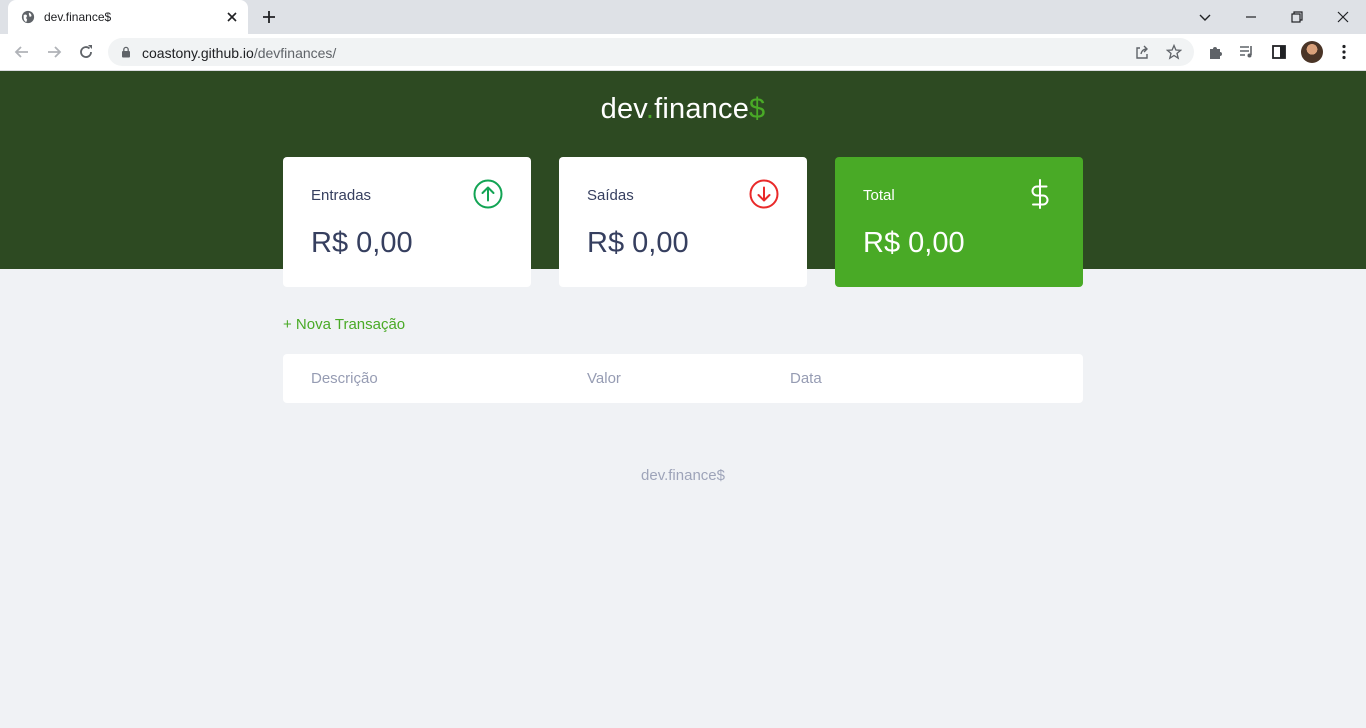  I want to click on url-text: coastony.github.io/devfinances/, so click(239, 53).